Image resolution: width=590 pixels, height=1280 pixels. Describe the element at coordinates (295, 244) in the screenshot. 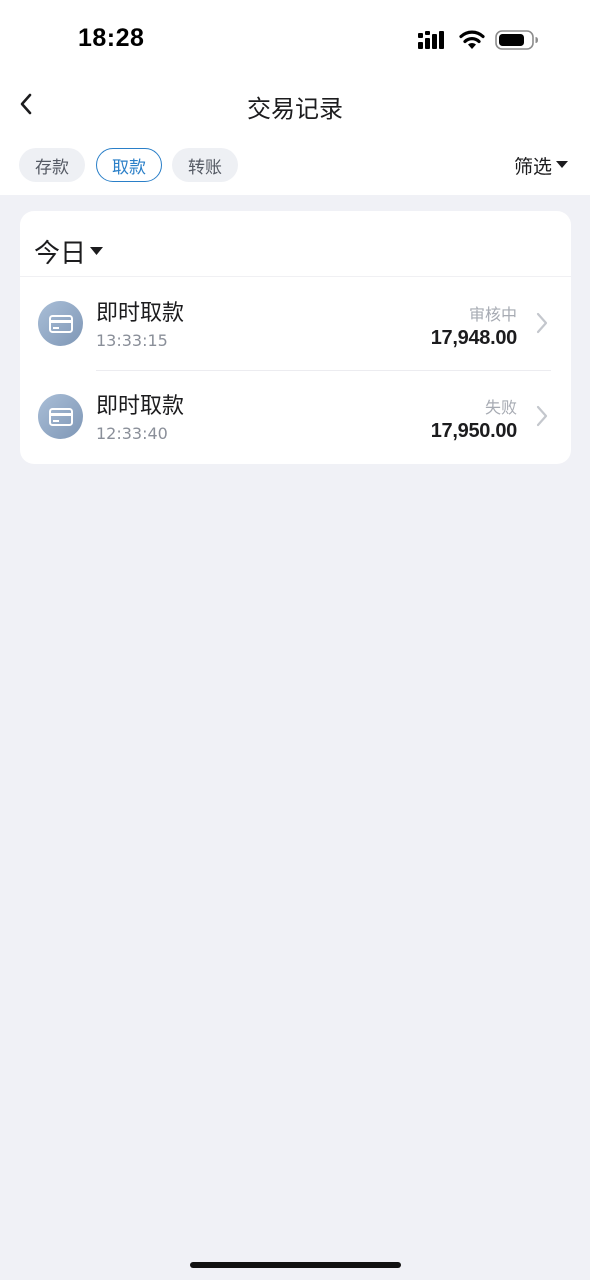

I see `card-header: 今日` at that location.